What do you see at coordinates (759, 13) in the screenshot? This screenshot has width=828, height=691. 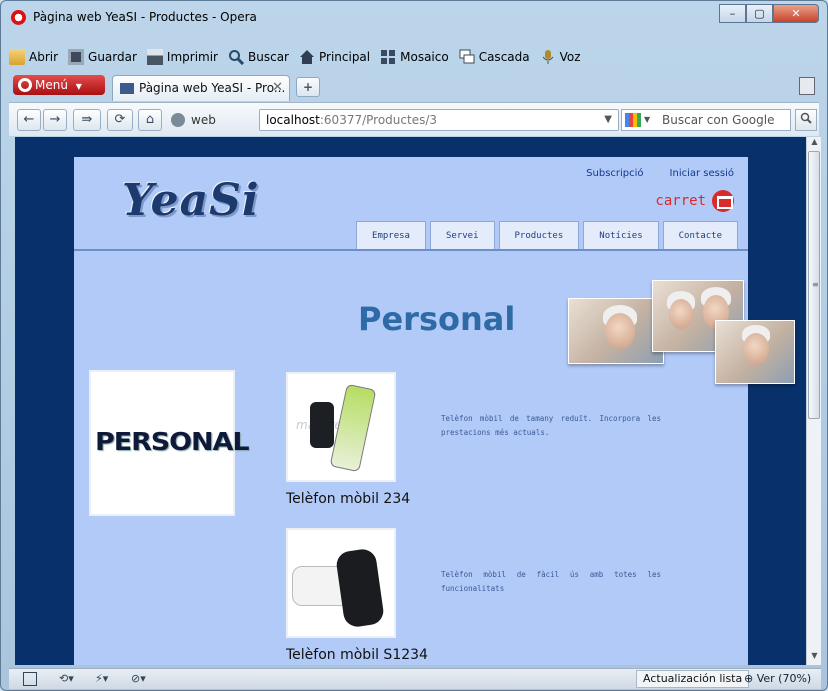 I see `maximize-button: ▢` at bounding box center [759, 13].